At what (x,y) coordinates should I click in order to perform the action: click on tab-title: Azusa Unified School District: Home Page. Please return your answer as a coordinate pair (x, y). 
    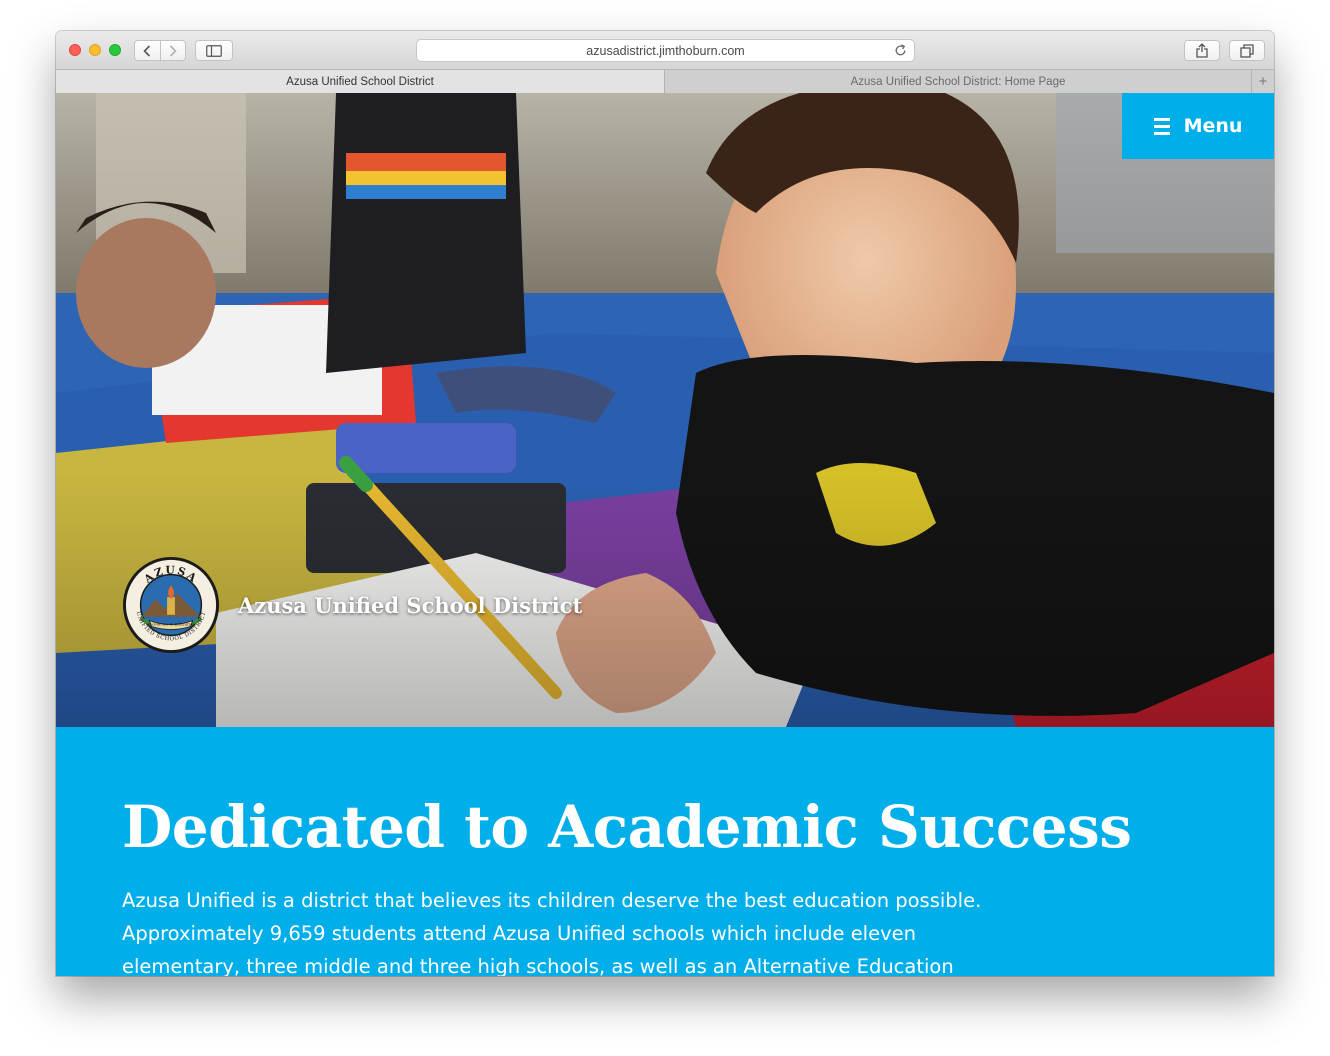
    Looking at the image, I should click on (958, 81).